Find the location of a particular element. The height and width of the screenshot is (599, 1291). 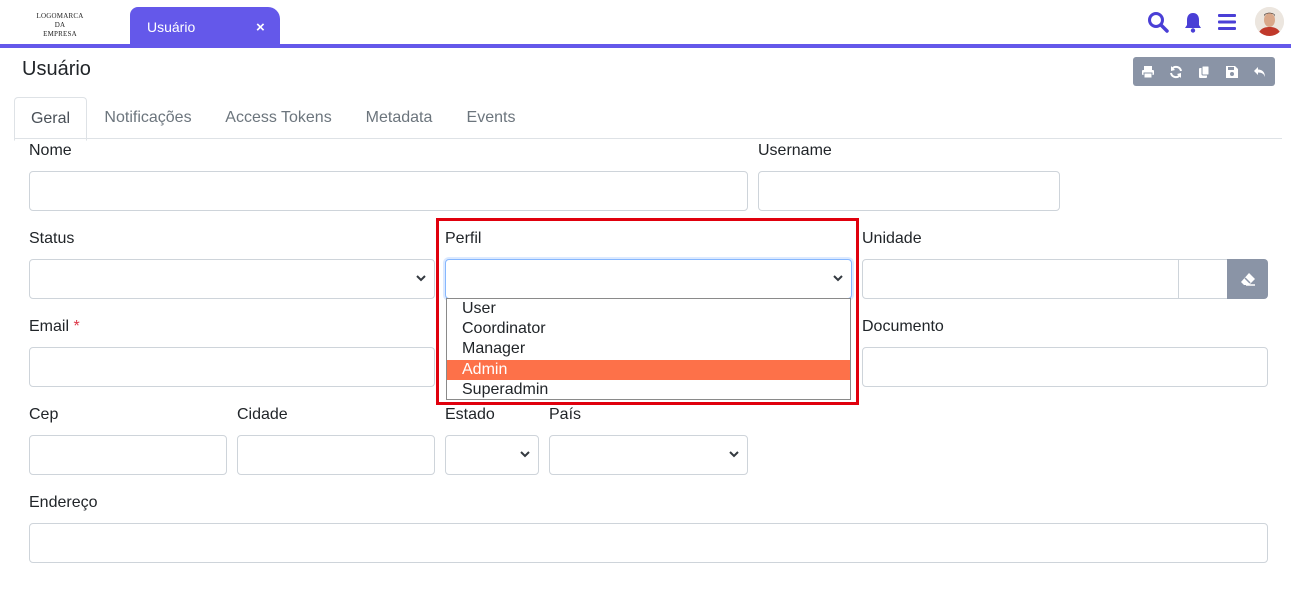

documento-input is located at coordinates (1065, 367).